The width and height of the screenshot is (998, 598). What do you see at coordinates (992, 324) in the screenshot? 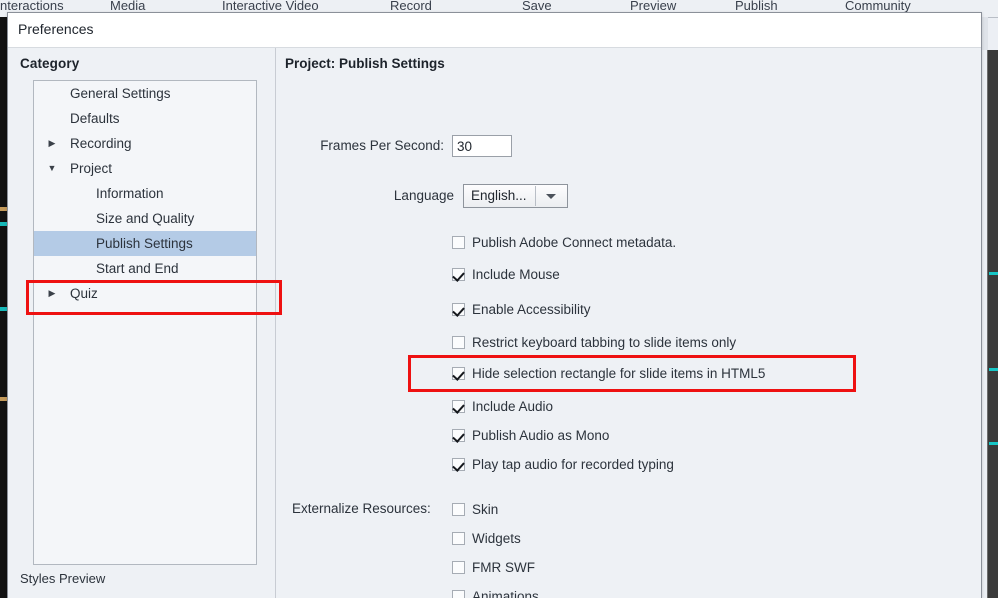
I see `right-edge-panel` at bounding box center [992, 324].